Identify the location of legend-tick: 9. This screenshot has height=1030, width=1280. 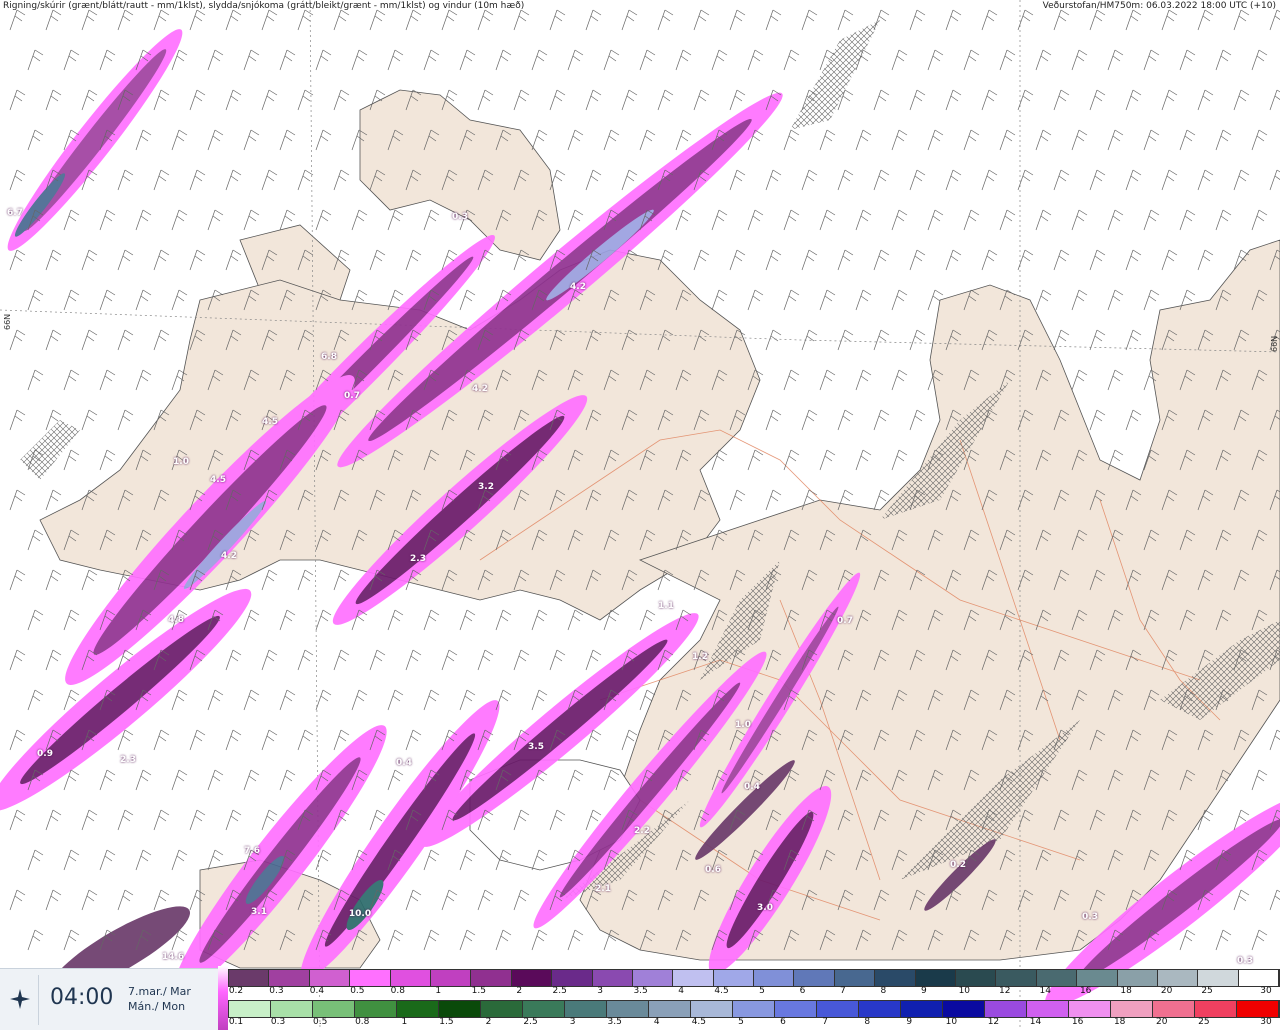
(923, 991).